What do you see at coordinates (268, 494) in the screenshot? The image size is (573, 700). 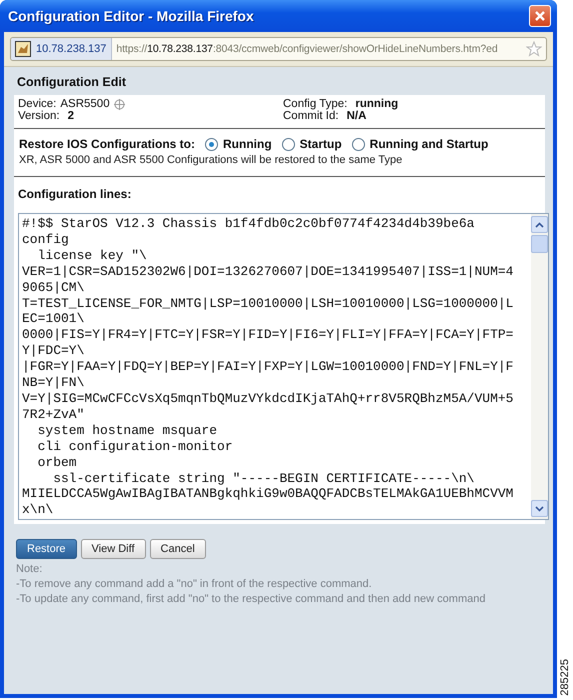 I see `config-line: MIIELDCCA5WgAwIBAgIBATANBgkqhkiG9w0BAQQFADCBsTELMAkGA1UEBhMCVVM` at bounding box center [268, 494].